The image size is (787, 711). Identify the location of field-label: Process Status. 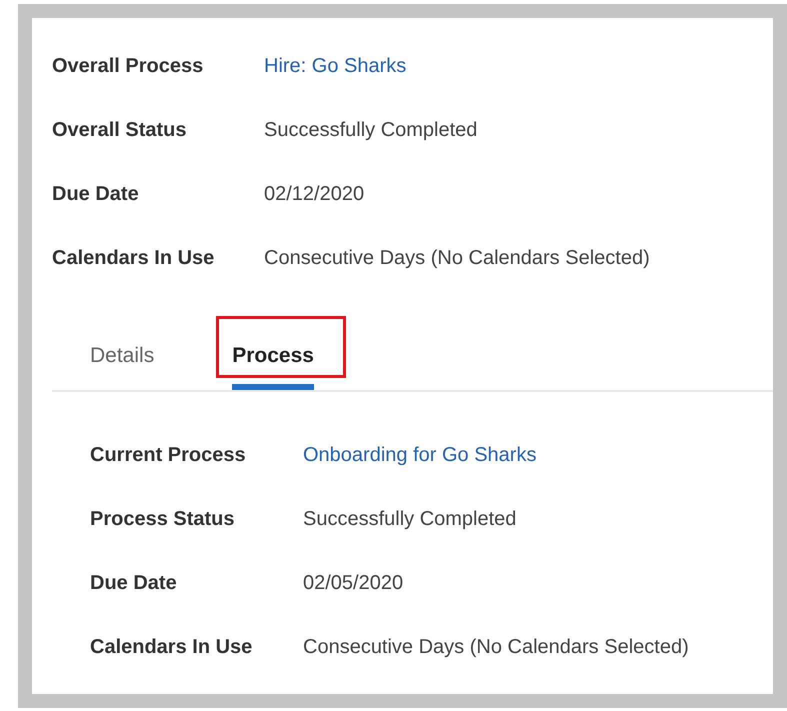
(163, 519).